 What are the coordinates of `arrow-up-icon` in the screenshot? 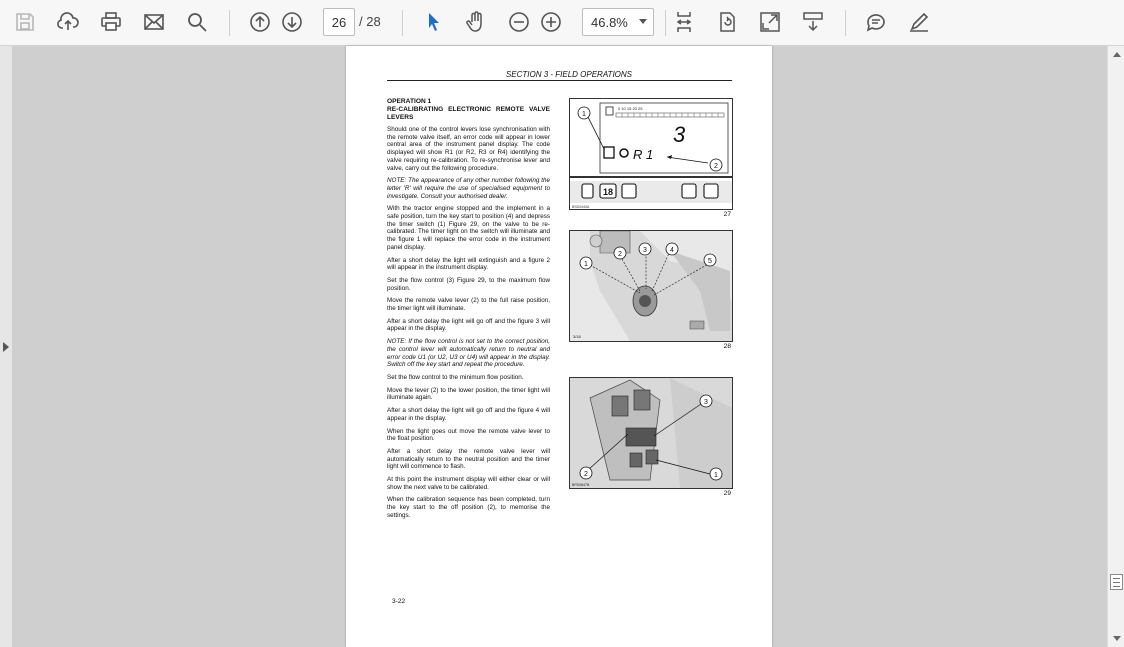 It's located at (260, 22).